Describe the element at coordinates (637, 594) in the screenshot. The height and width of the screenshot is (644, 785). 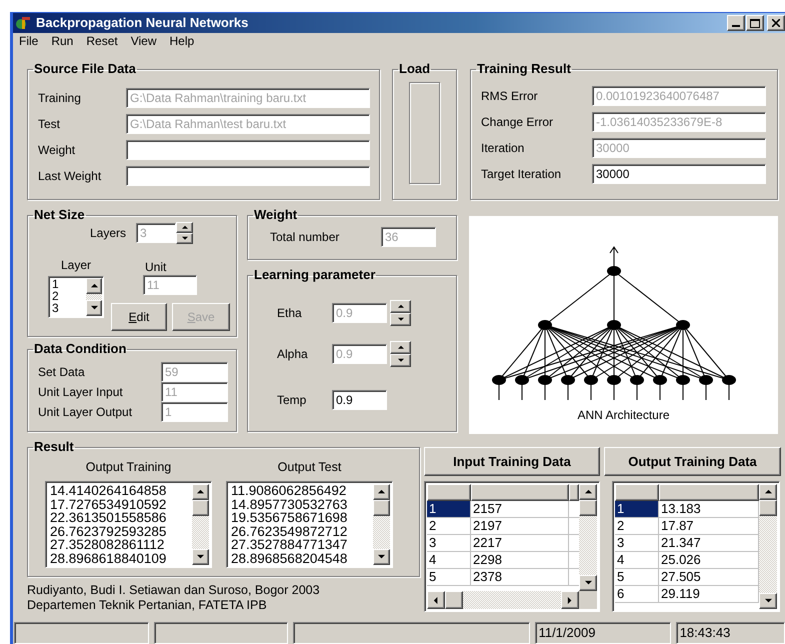
I see `row-number-cell: 6` at that location.